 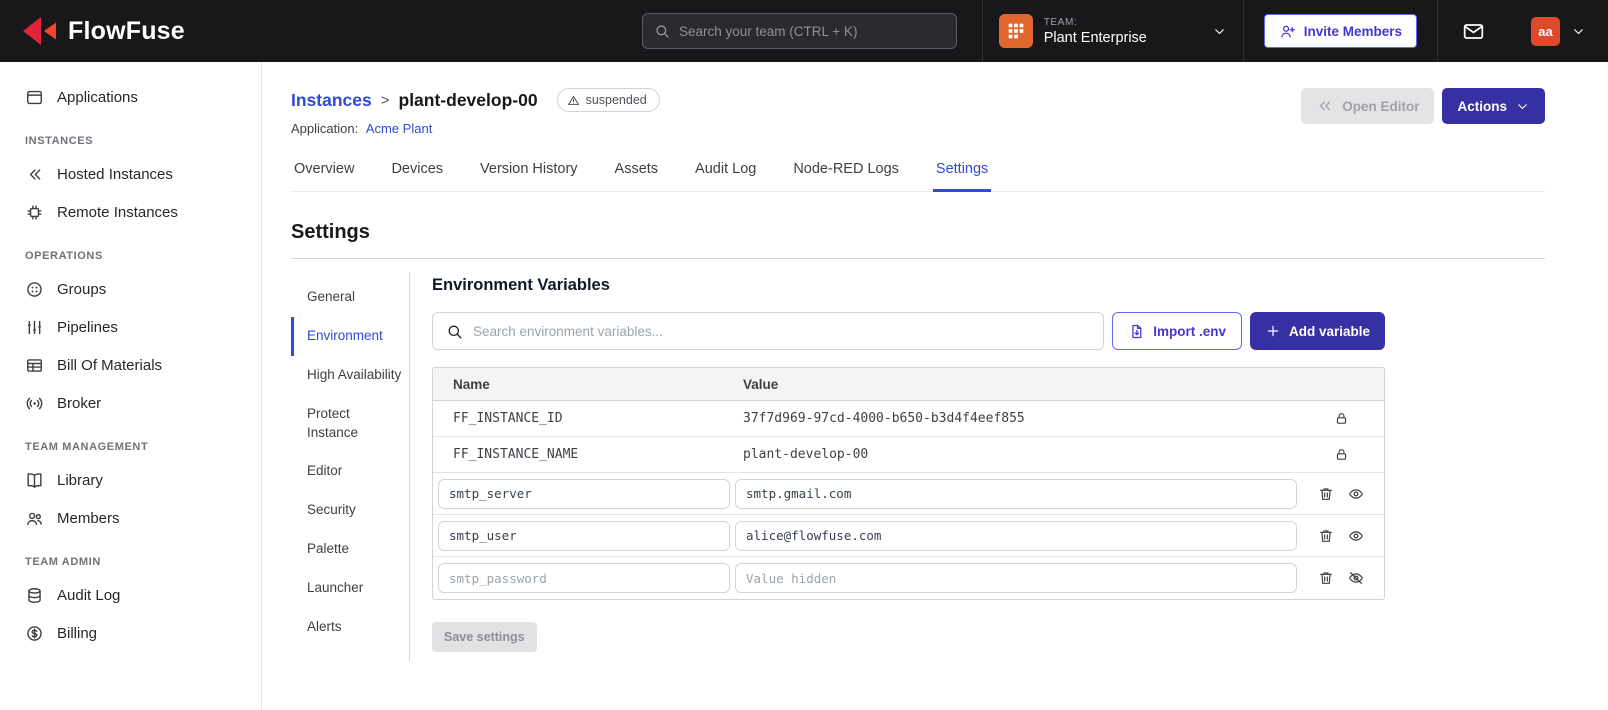 What do you see at coordinates (1329, 331) in the screenshot?
I see `add-variable-label: Add variable` at bounding box center [1329, 331].